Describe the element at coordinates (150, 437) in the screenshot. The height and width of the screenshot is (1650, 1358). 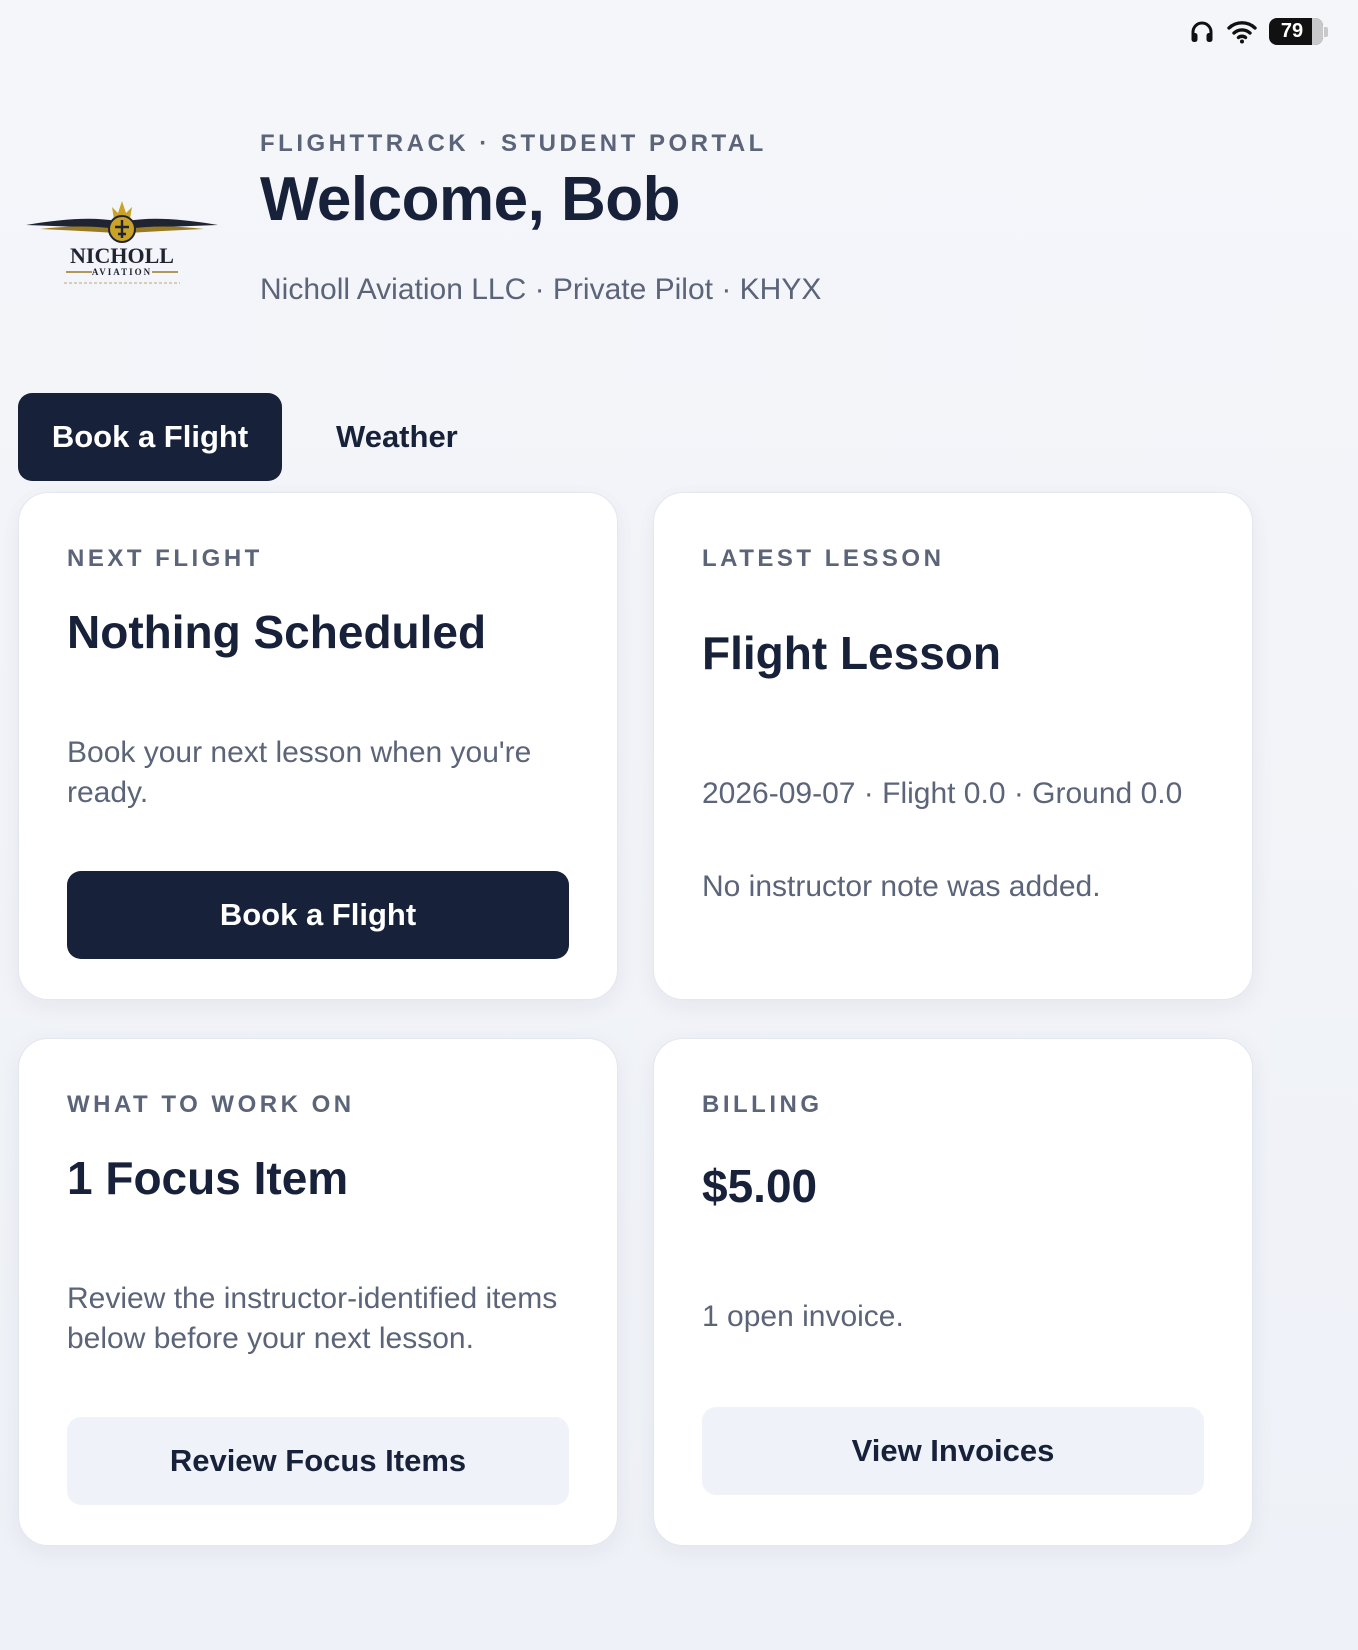
I see `book-flight-button: Book a Flight` at that location.